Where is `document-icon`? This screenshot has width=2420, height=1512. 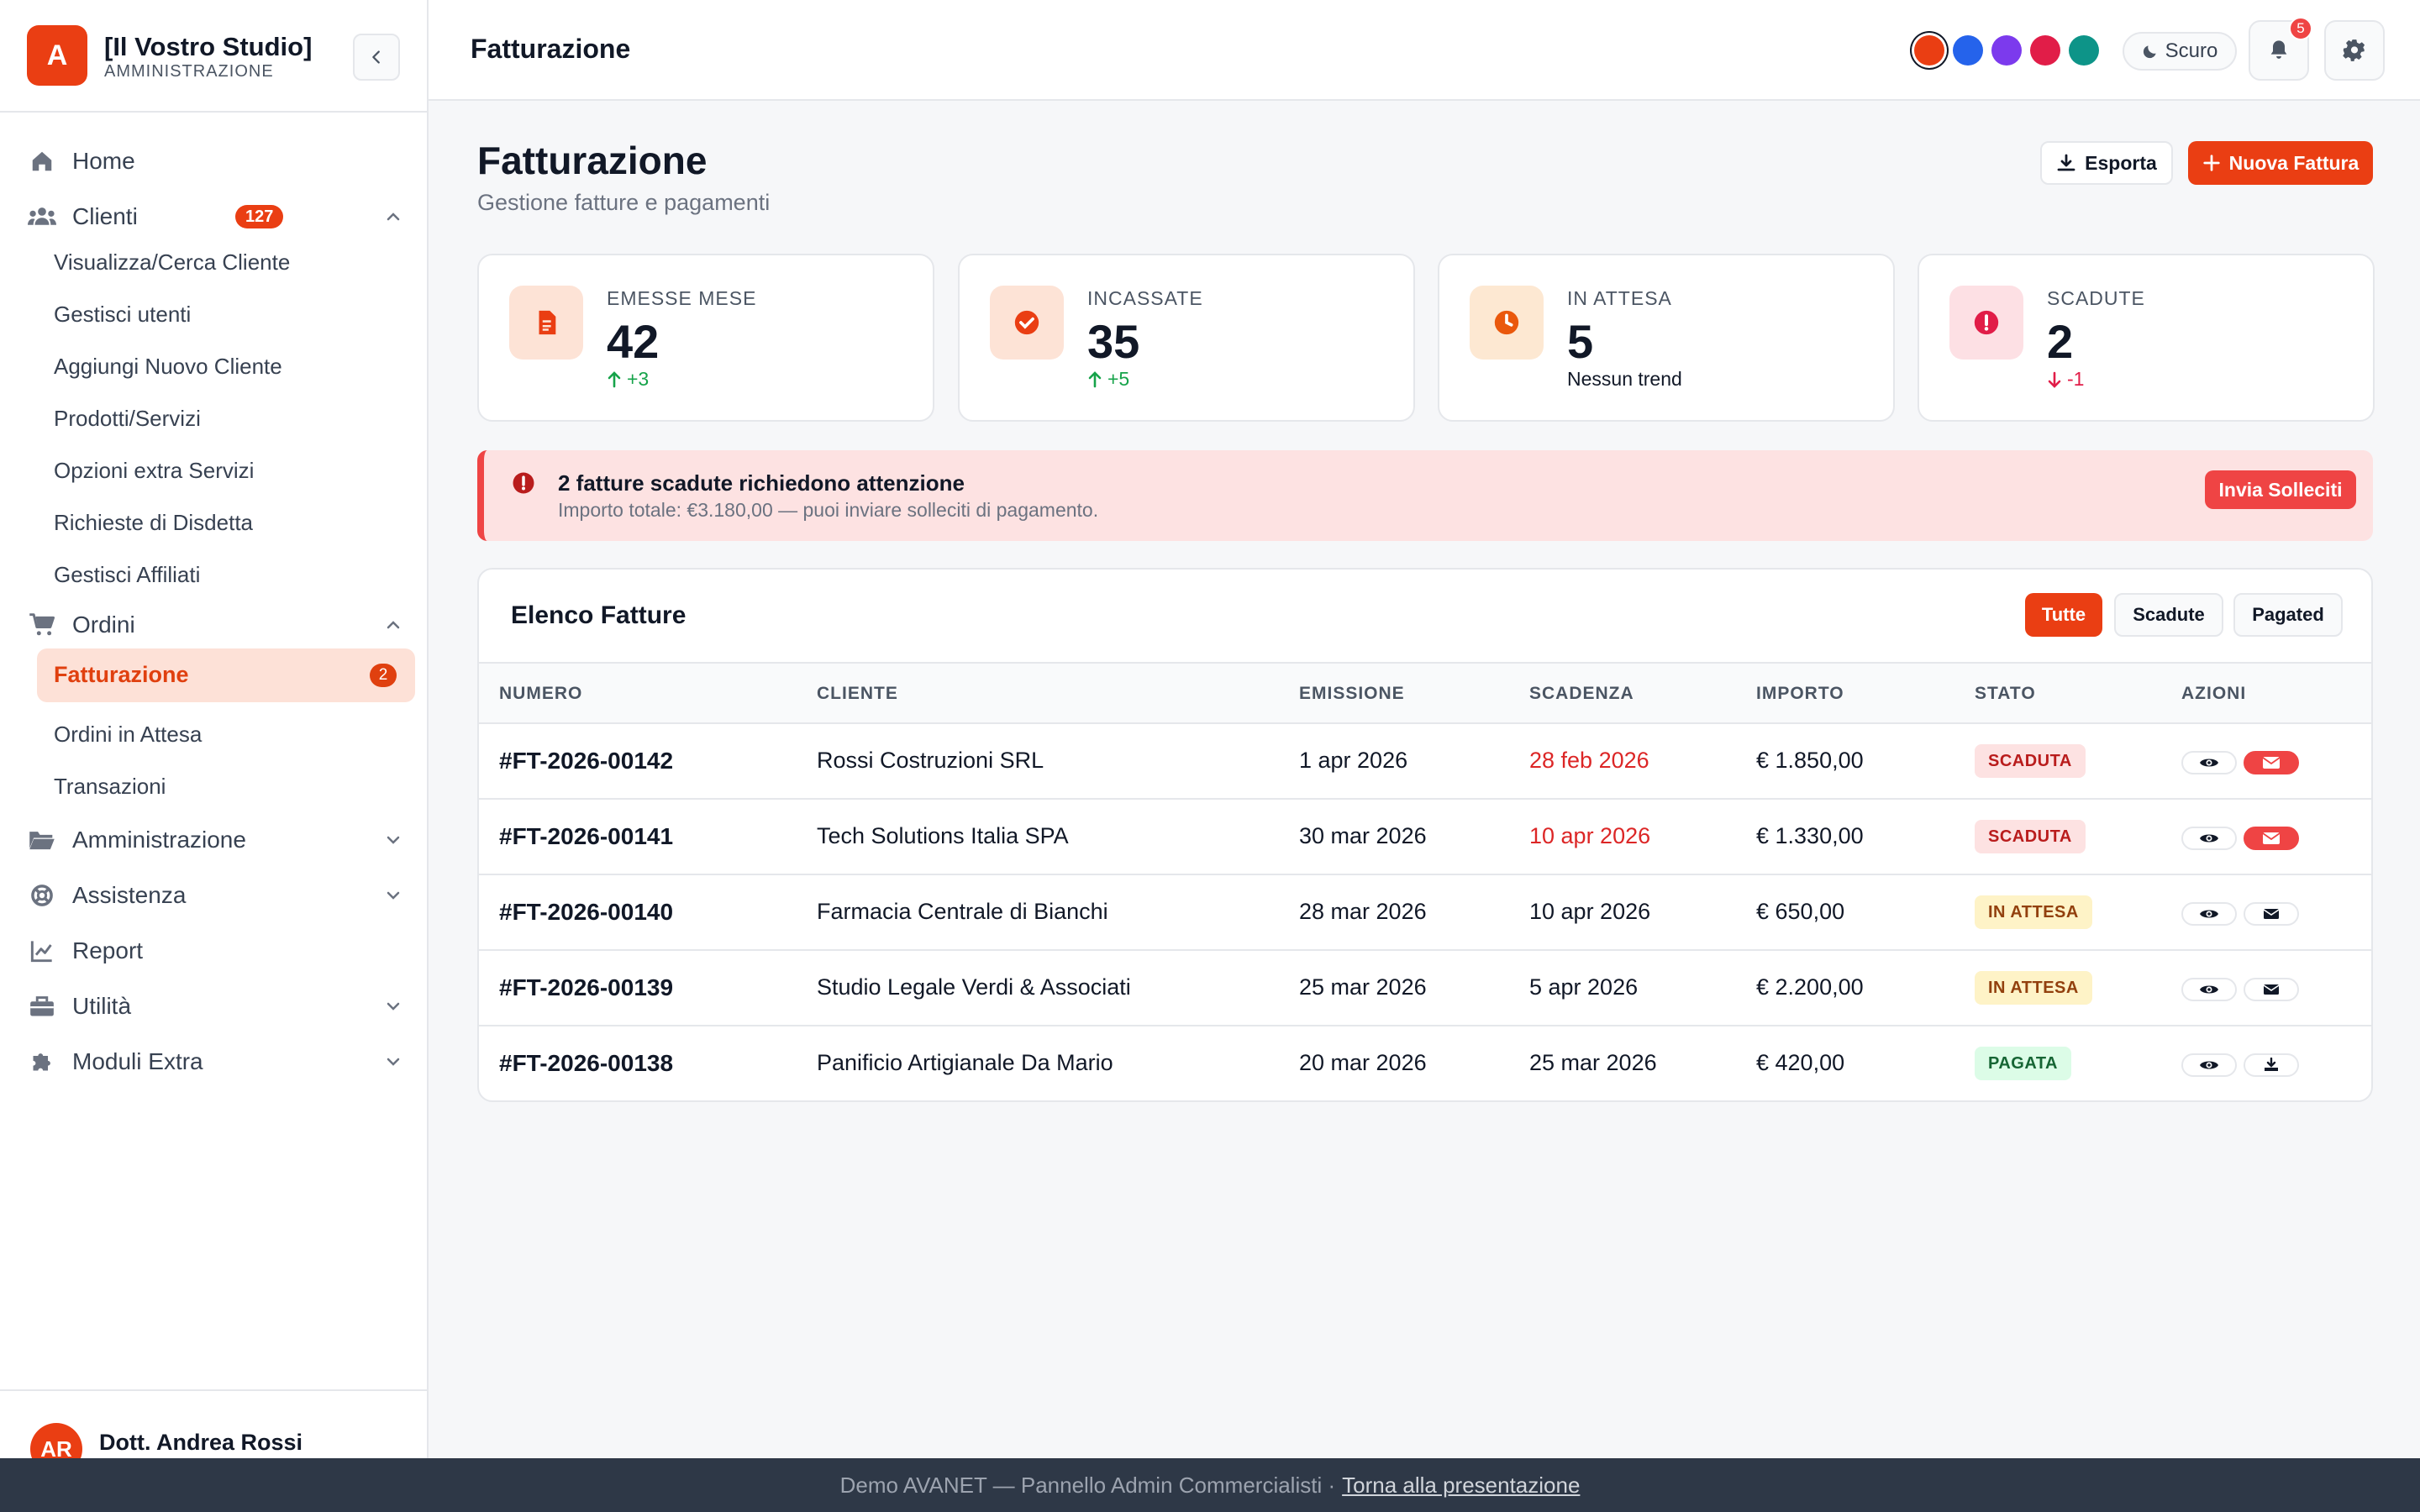
document-icon is located at coordinates (546, 323).